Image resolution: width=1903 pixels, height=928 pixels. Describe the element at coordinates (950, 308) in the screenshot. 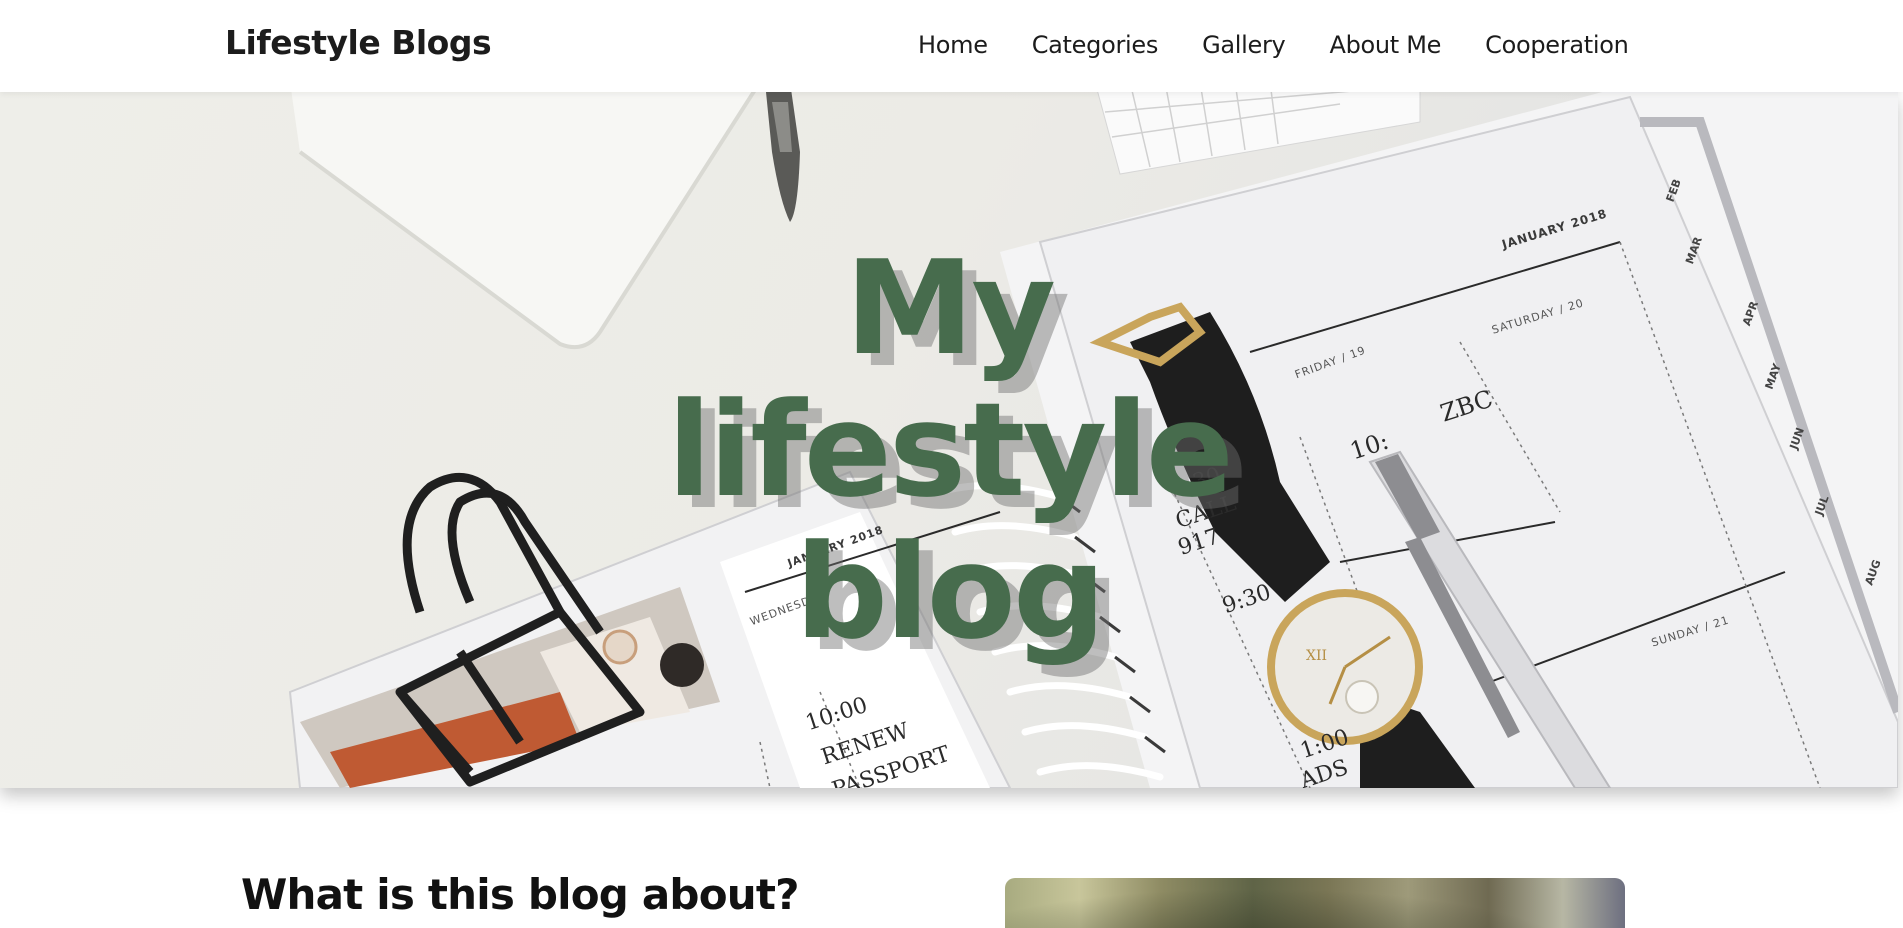

I see `hero-title-line-1: My` at that location.